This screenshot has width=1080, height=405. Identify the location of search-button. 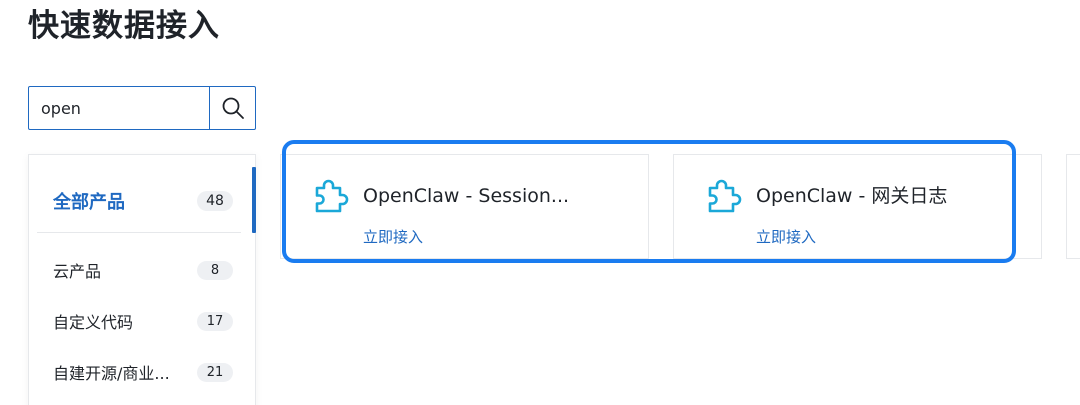
(232, 108).